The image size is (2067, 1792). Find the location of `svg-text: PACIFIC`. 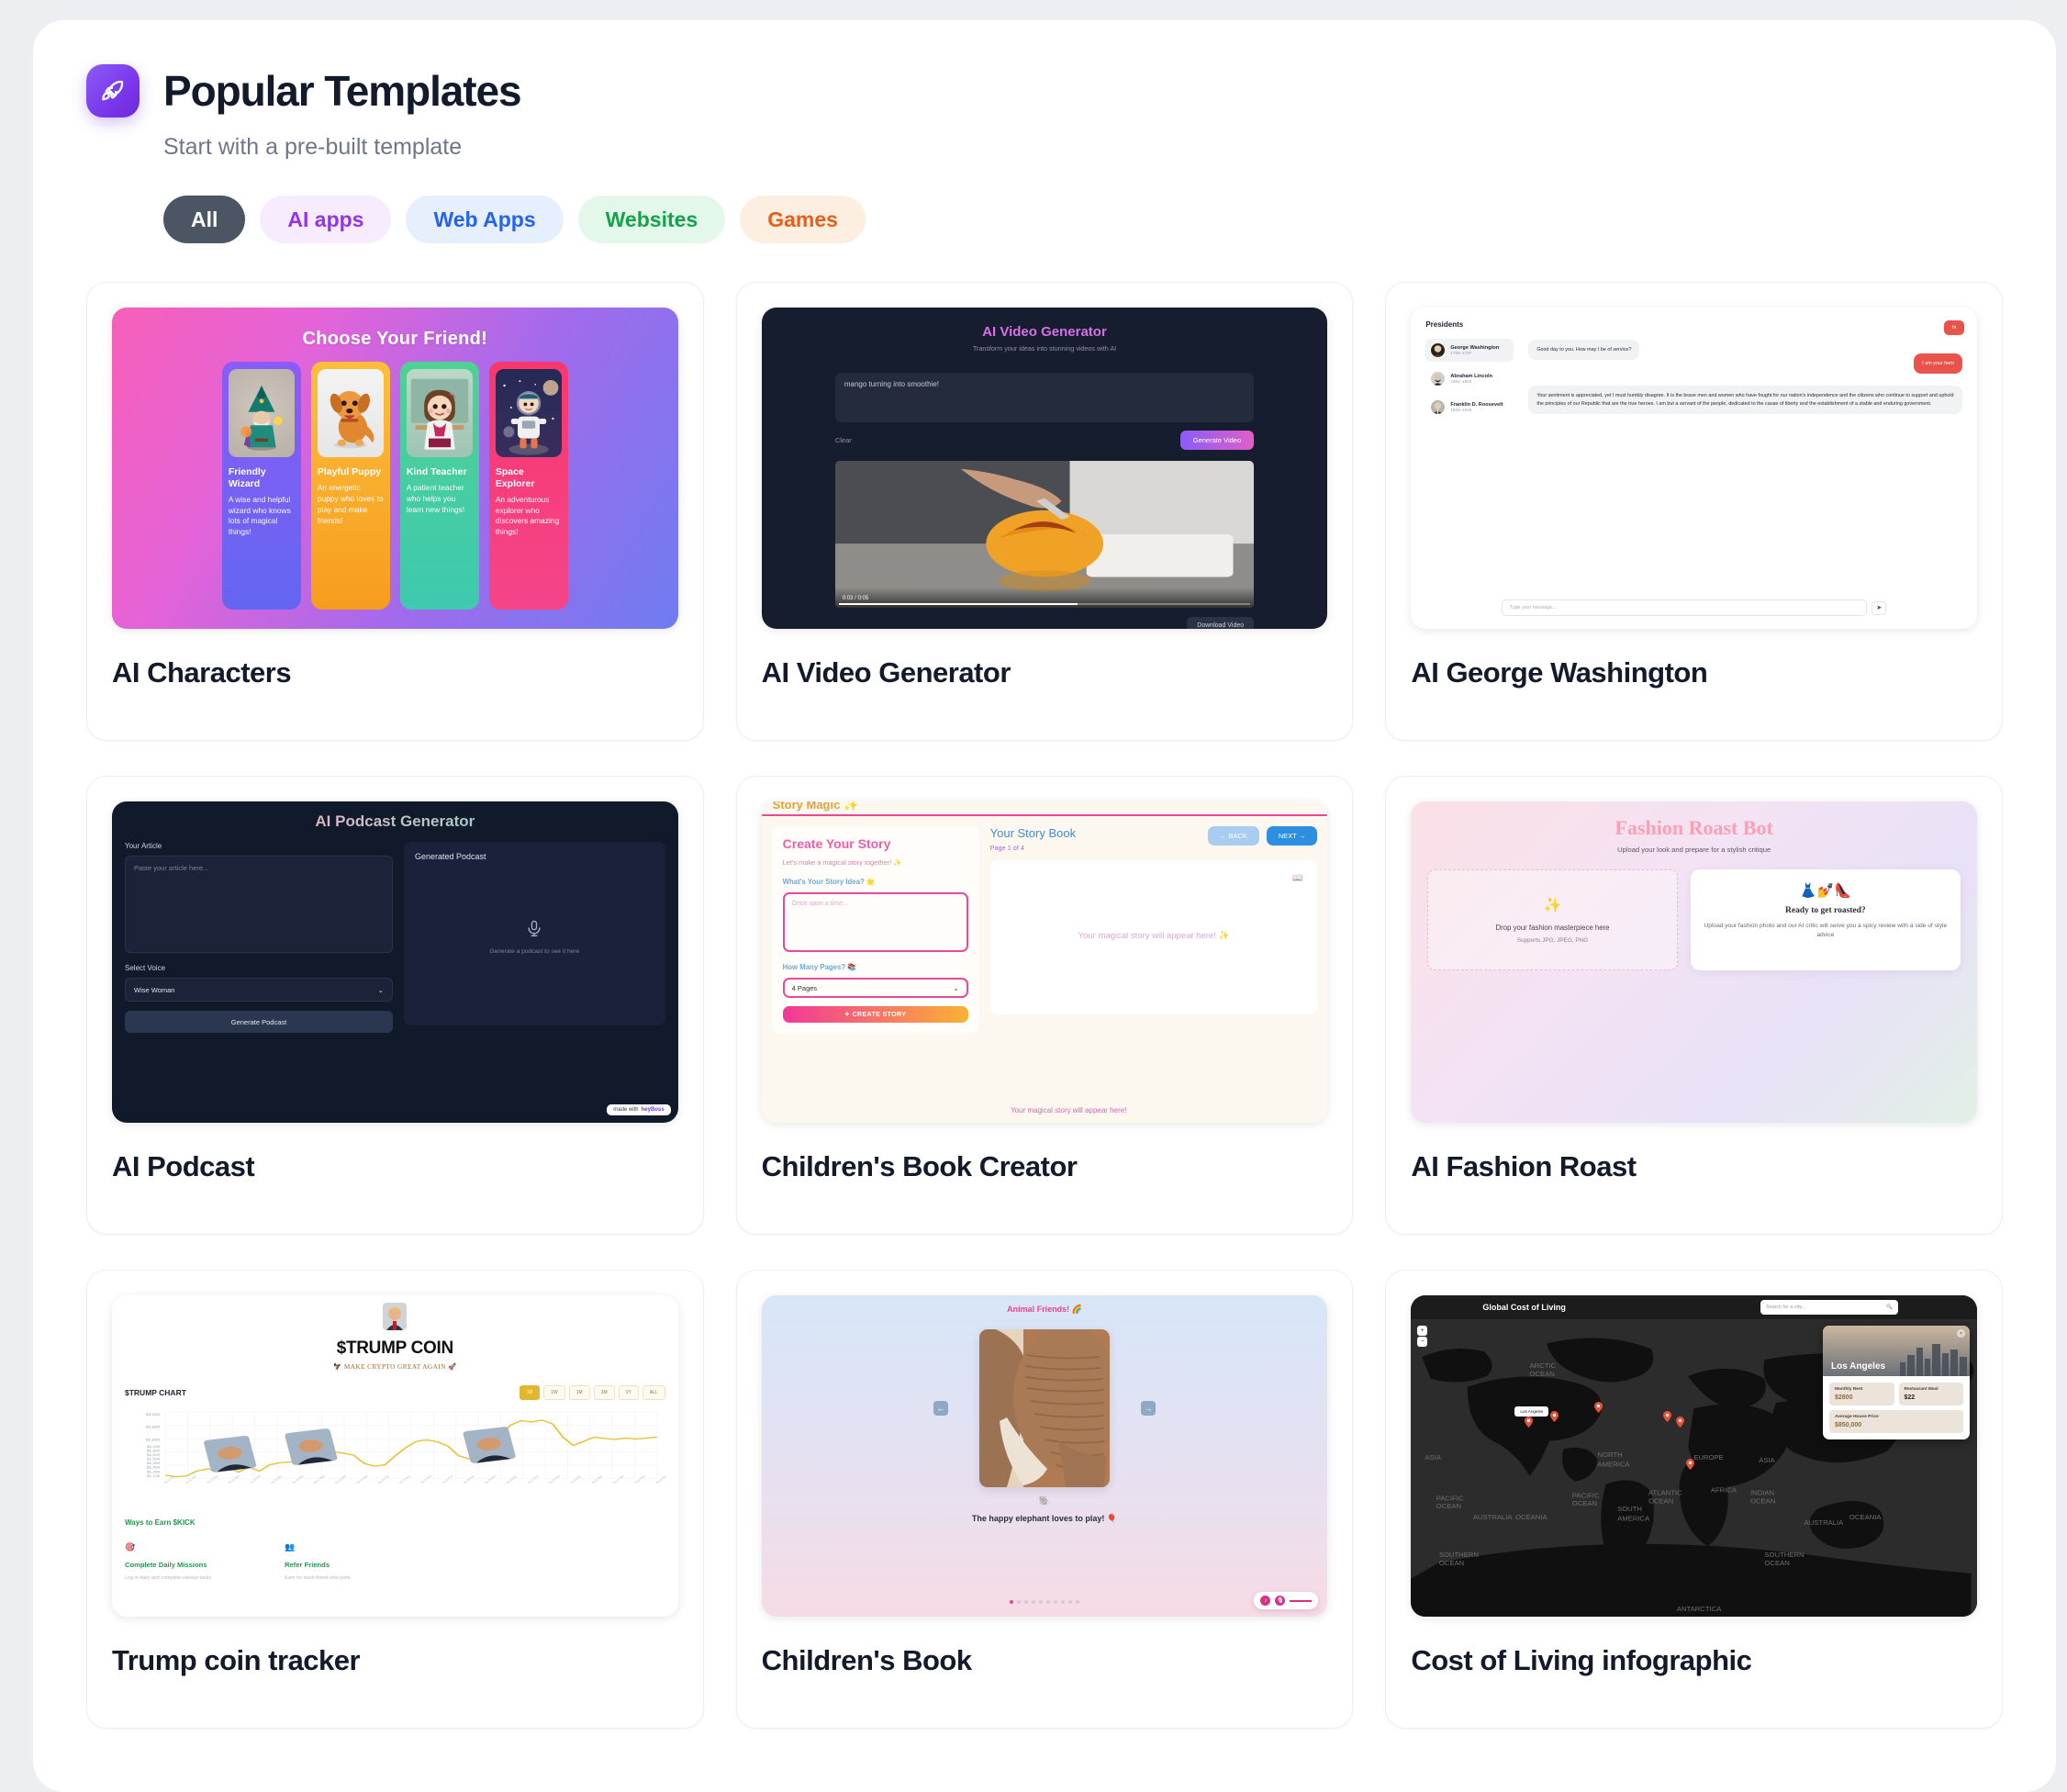

svg-text: PACIFIC is located at coordinates (1586, 1496).